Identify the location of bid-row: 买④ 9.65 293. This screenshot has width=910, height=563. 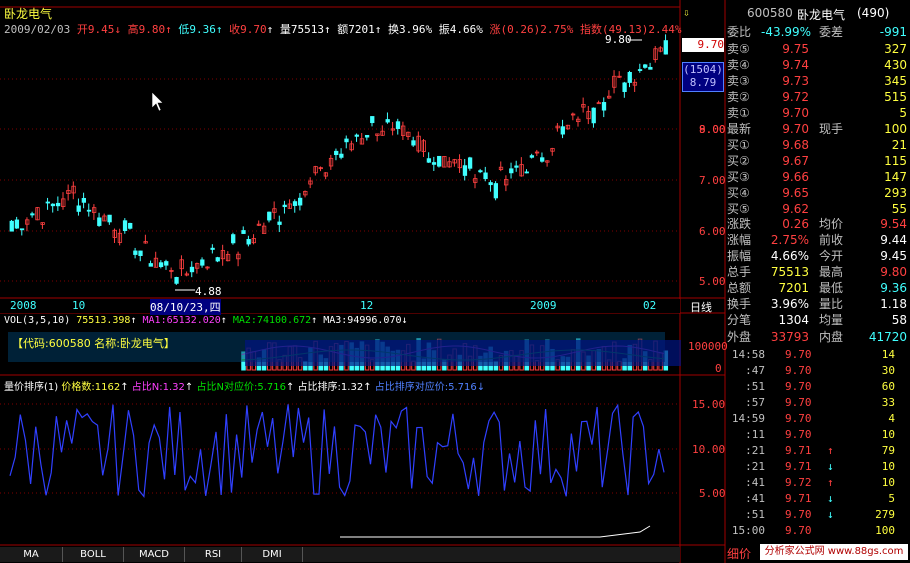
(818, 193).